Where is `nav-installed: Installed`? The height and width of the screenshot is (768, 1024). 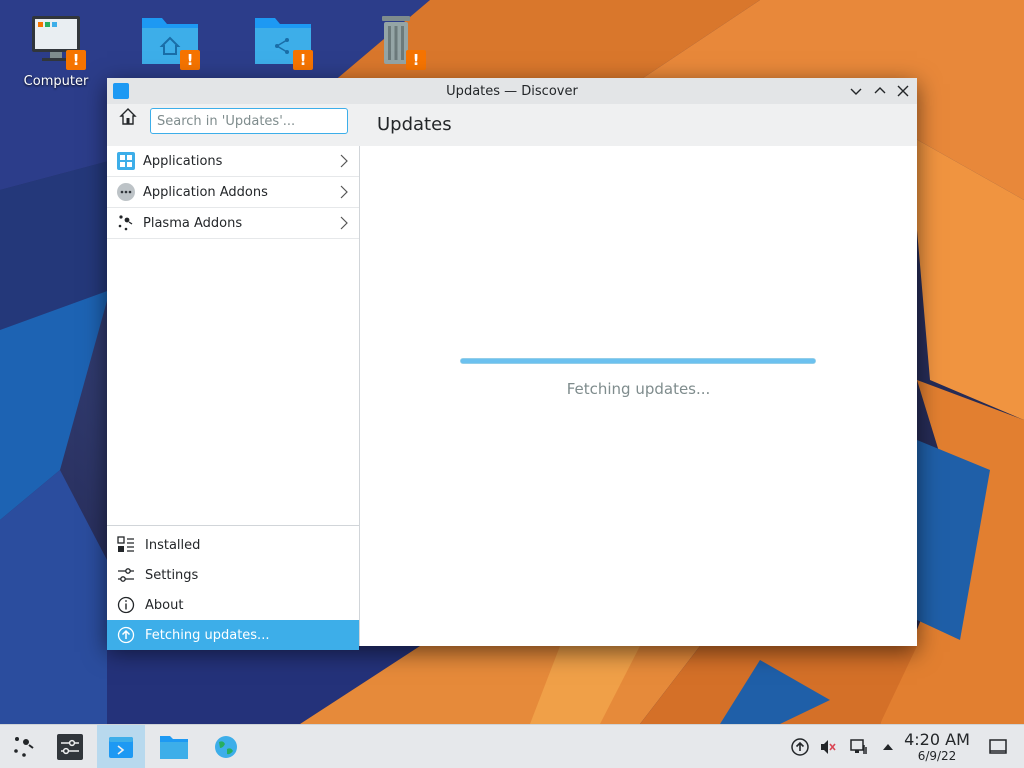 nav-installed: Installed is located at coordinates (233, 545).